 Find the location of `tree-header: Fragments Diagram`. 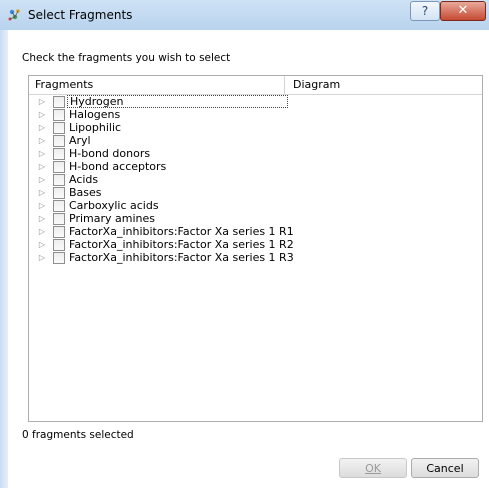

tree-header: Fragments Diagram is located at coordinates (255, 85).